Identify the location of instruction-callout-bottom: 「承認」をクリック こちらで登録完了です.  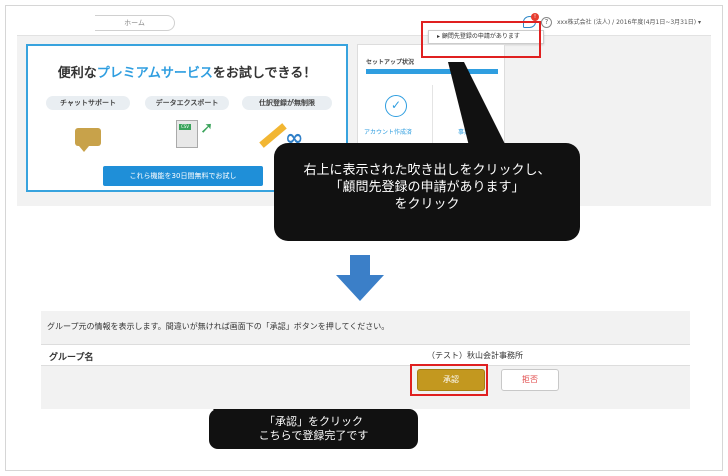
(313, 429).